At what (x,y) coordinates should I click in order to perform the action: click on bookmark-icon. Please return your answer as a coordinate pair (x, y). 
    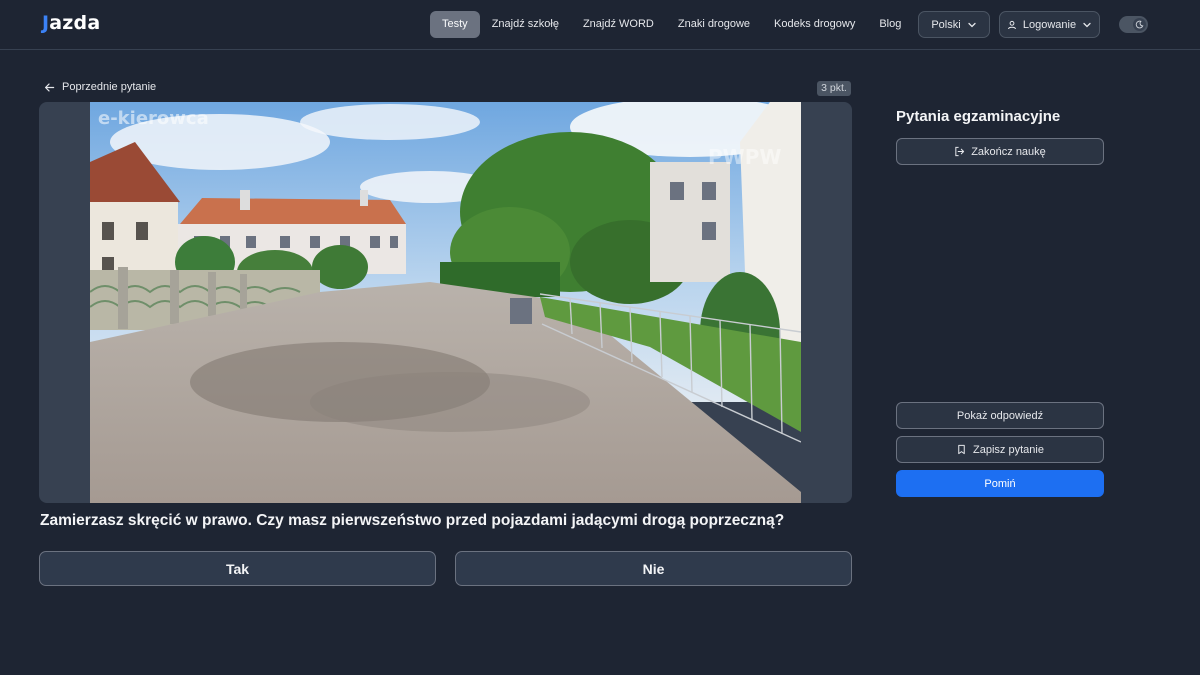
    Looking at the image, I should click on (961, 449).